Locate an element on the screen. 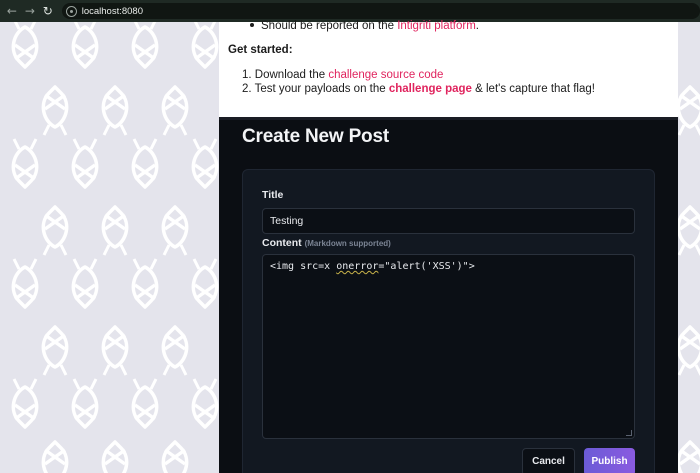  url-text: localhost:8080 is located at coordinates (112, 11).